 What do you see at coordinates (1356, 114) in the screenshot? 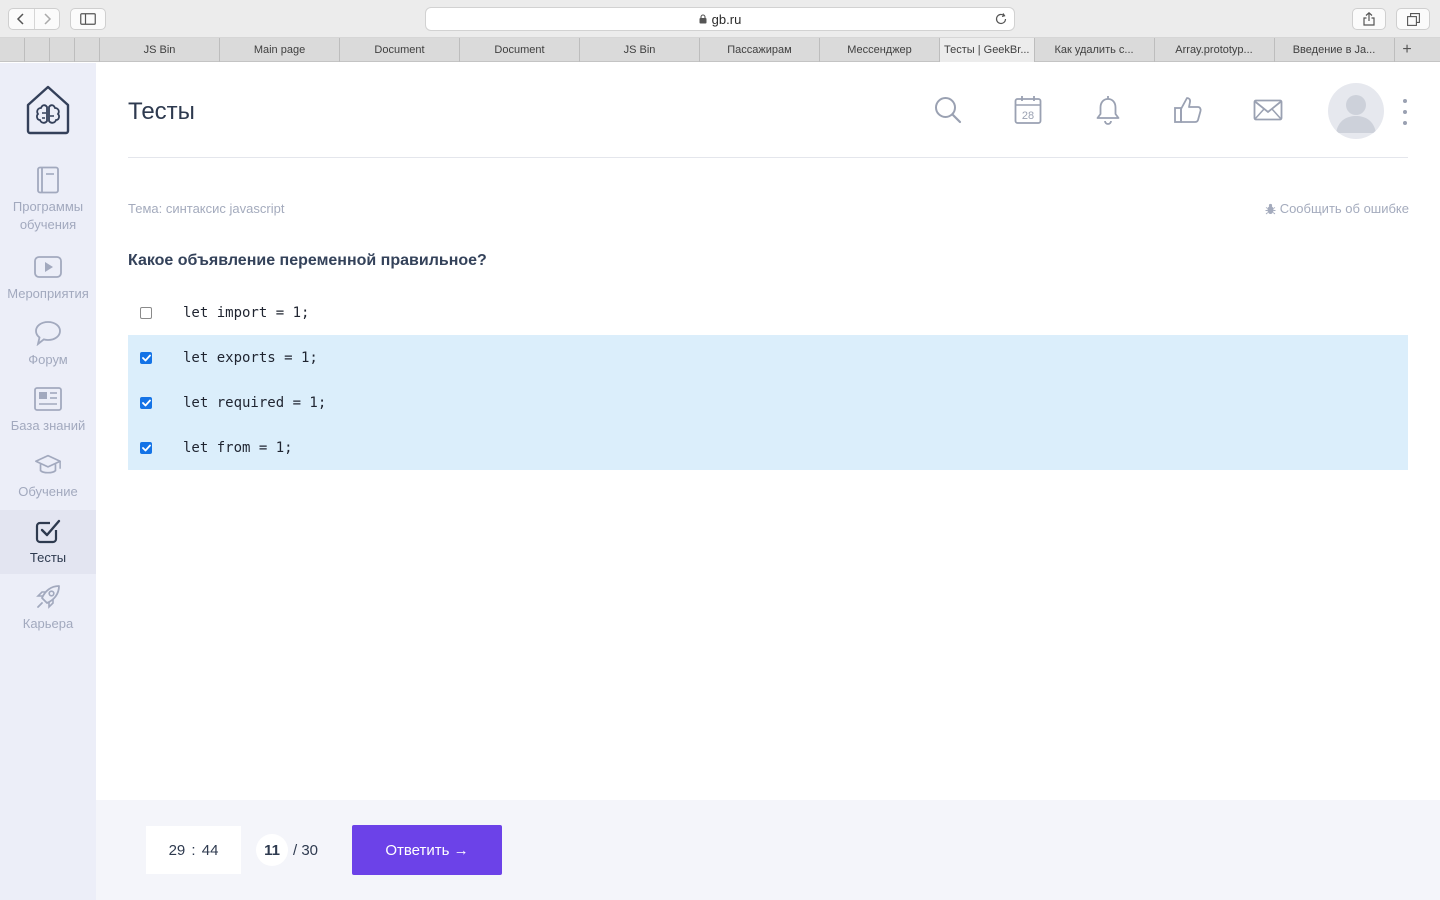
I see `user-placeholder-icon` at bounding box center [1356, 114].